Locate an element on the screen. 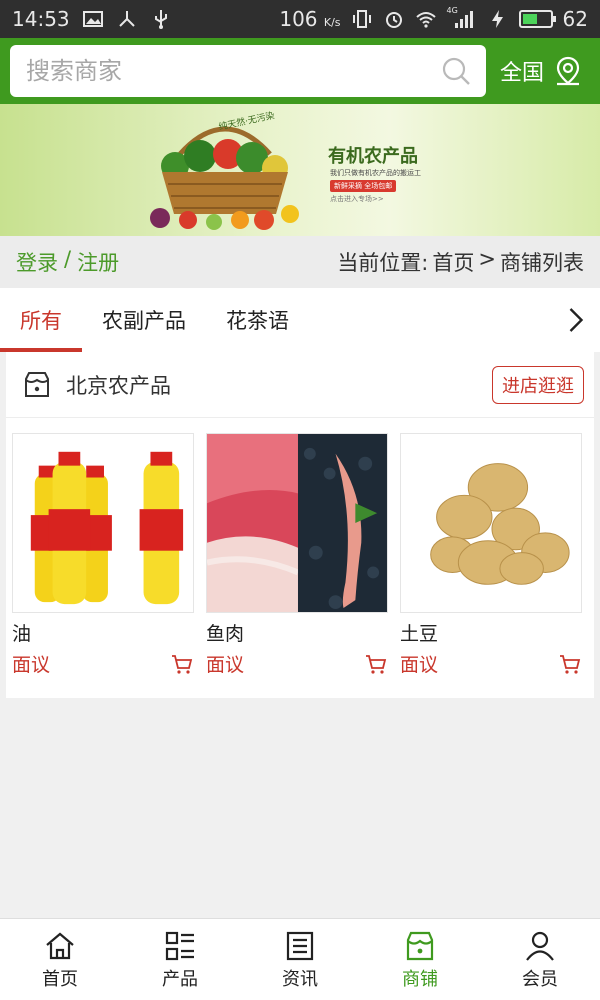 This screenshot has height=1000, width=600. banner-title: 有机农产品 is located at coordinates (373, 156).